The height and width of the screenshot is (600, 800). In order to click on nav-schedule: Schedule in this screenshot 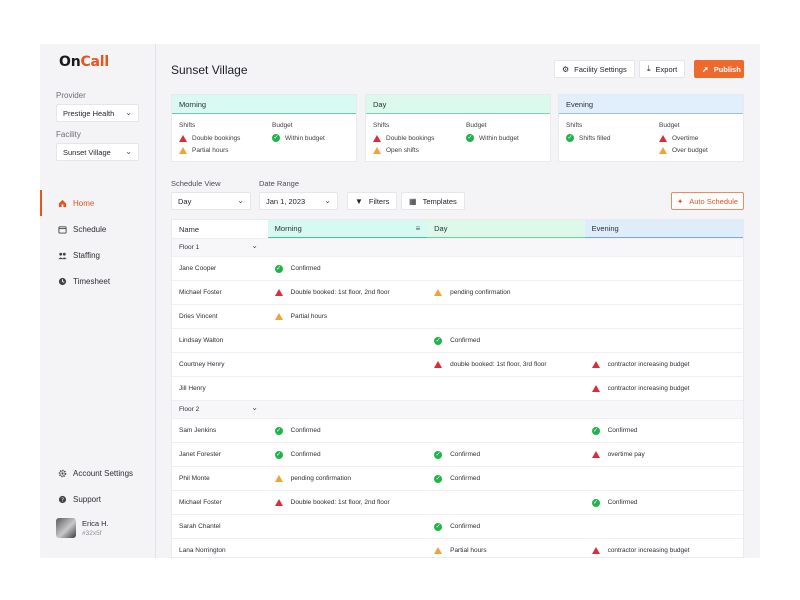, I will do `click(98, 229)`.